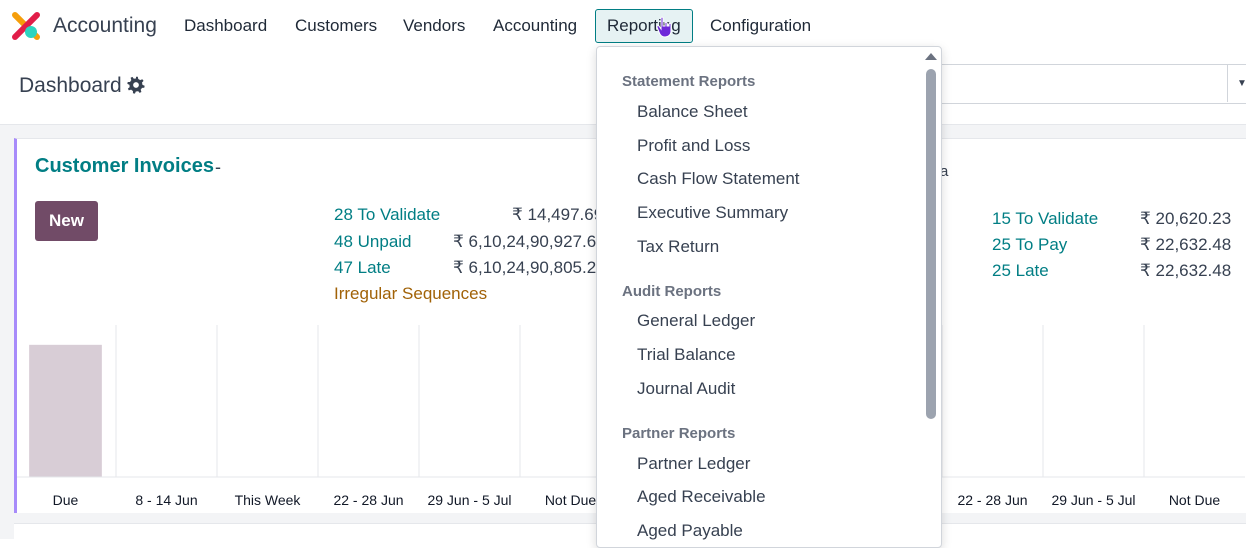  Describe the element at coordinates (1236, 83) in the screenshot. I see `search-options-toggle: ▼` at that location.